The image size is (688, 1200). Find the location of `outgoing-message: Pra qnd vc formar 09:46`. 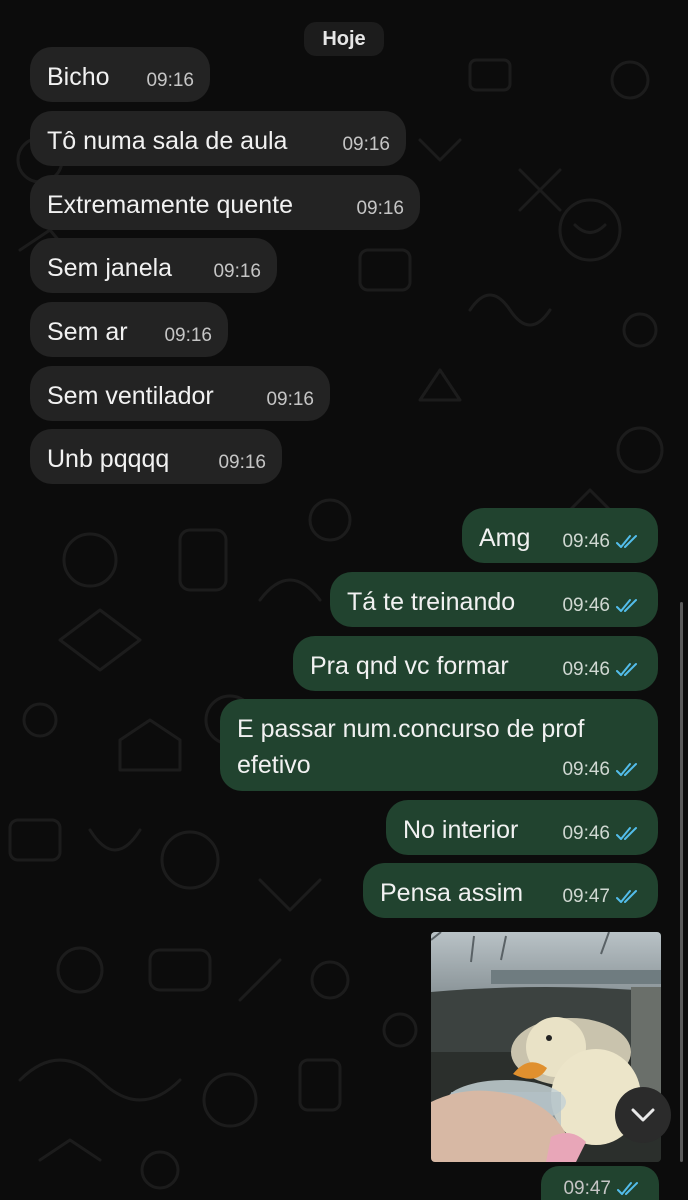

outgoing-message: Pra qnd vc formar 09:46 is located at coordinates (475, 663).